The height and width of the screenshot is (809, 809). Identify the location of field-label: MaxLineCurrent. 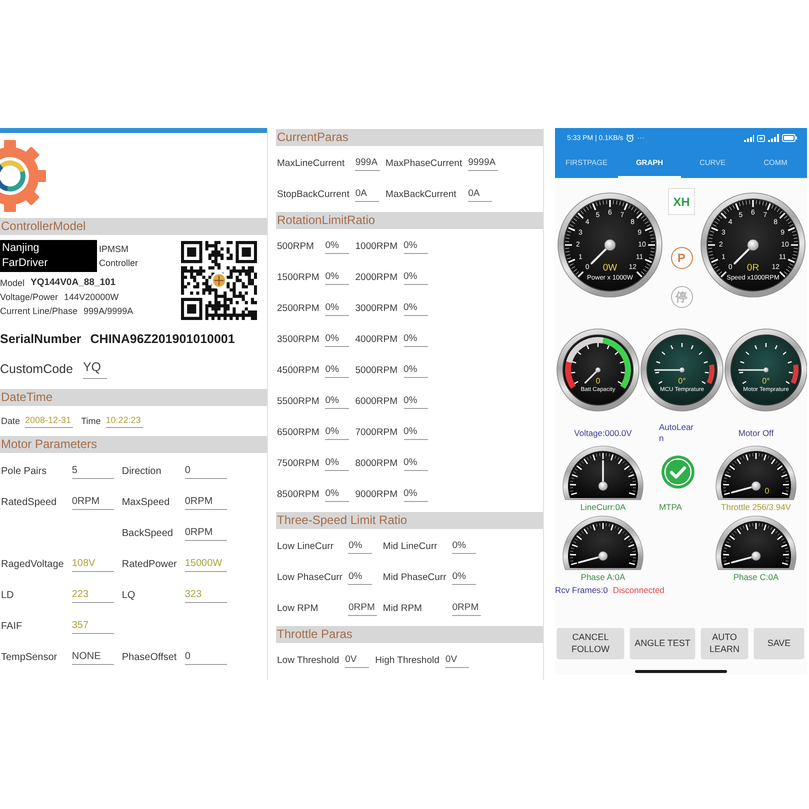
(311, 163).